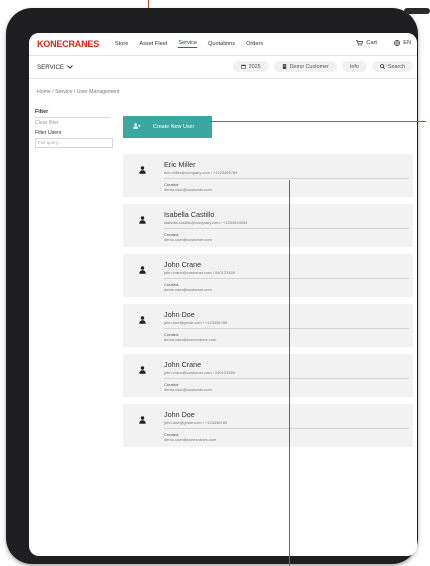 The height and width of the screenshot is (566, 430). Describe the element at coordinates (417, 11) in the screenshot. I see `device-side-button` at that location.